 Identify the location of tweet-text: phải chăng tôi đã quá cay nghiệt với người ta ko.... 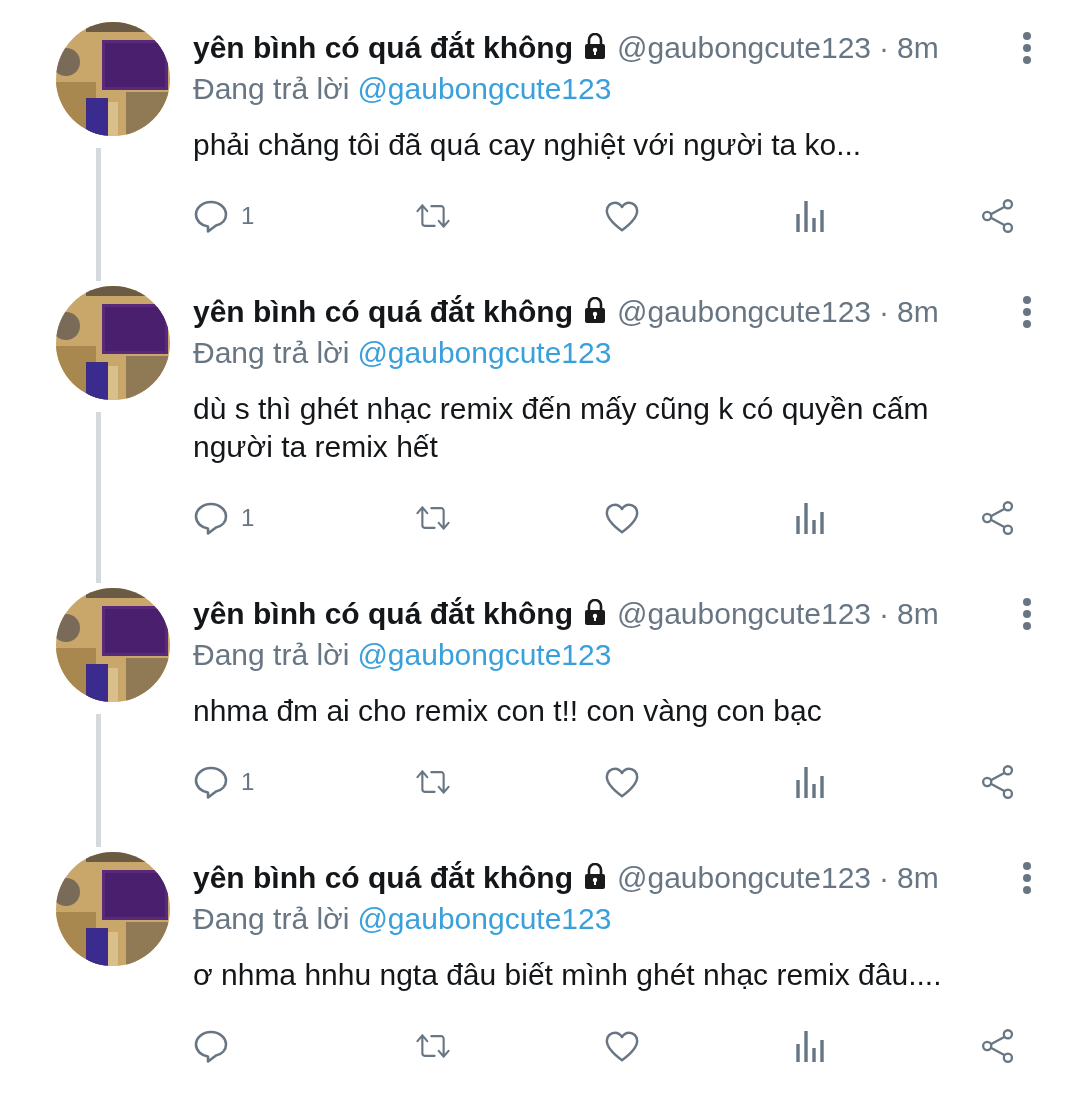
(528, 145).